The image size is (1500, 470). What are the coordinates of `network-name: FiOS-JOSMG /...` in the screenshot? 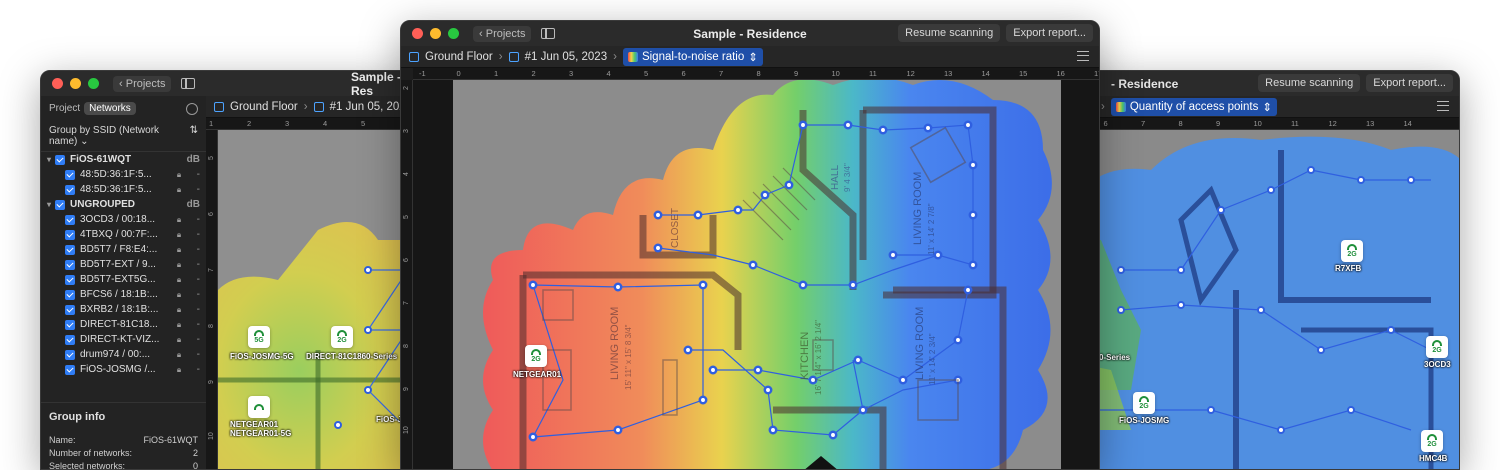 It's located at (118, 369).